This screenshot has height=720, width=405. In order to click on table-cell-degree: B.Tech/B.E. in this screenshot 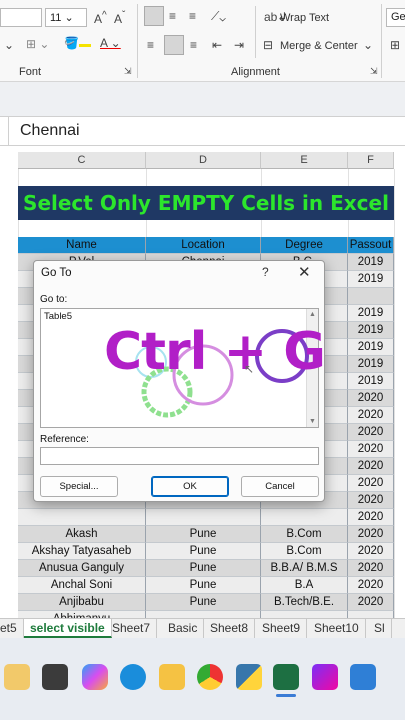, I will do `click(304, 602)`.